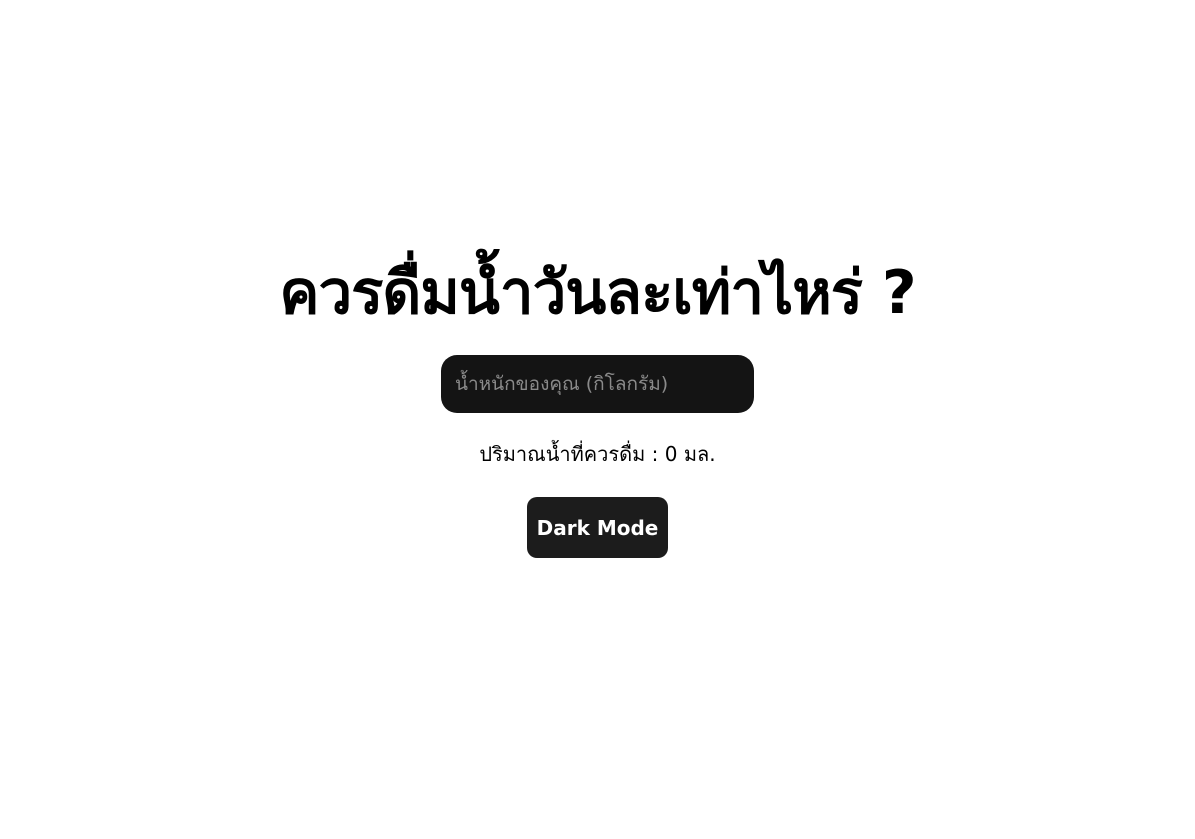  What do you see at coordinates (597, 527) in the screenshot?
I see `dark-mode-button: Dark Mode` at bounding box center [597, 527].